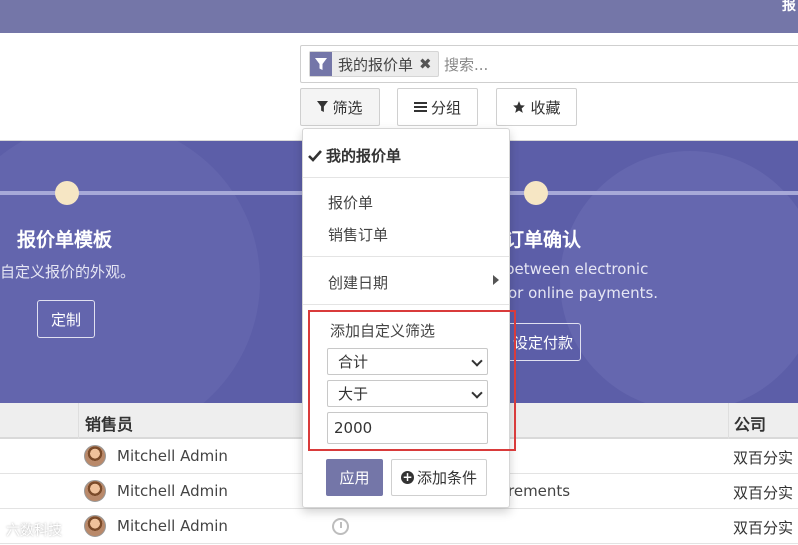 The image size is (798, 545). Describe the element at coordinates (428, 64) in the screenshot. I see `facet-remove-icon: ✖` at that location.